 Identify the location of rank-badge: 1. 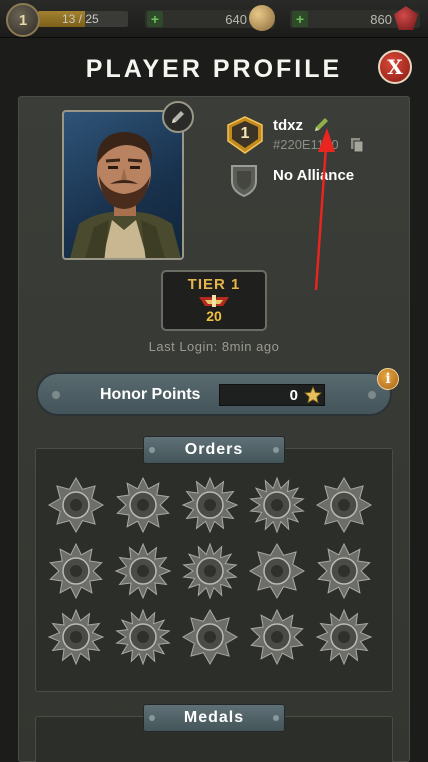
(245, 135).